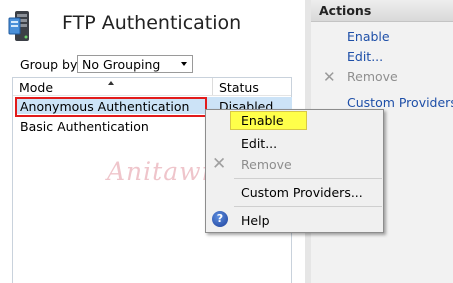  Describe the element at coordinates (368, 36) in the screenshot. I see `action-enable-link: Enable` at that location.